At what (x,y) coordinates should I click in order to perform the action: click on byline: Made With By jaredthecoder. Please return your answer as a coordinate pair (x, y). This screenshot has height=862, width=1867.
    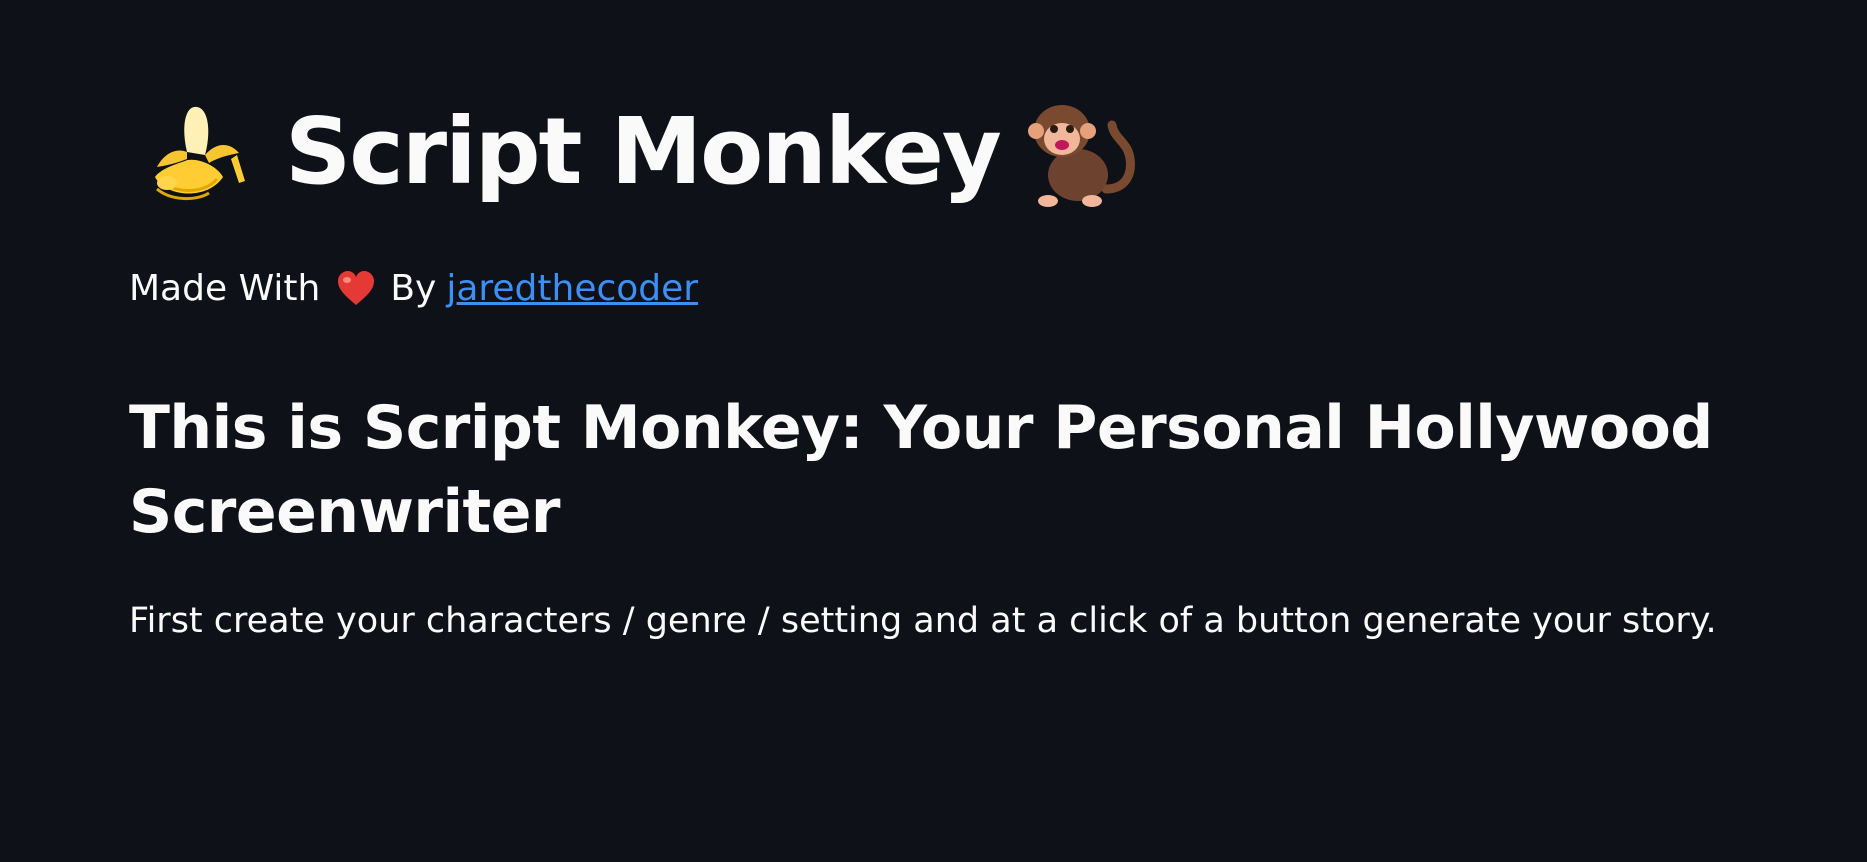
    Looking at the image, I should click on (413, 289).